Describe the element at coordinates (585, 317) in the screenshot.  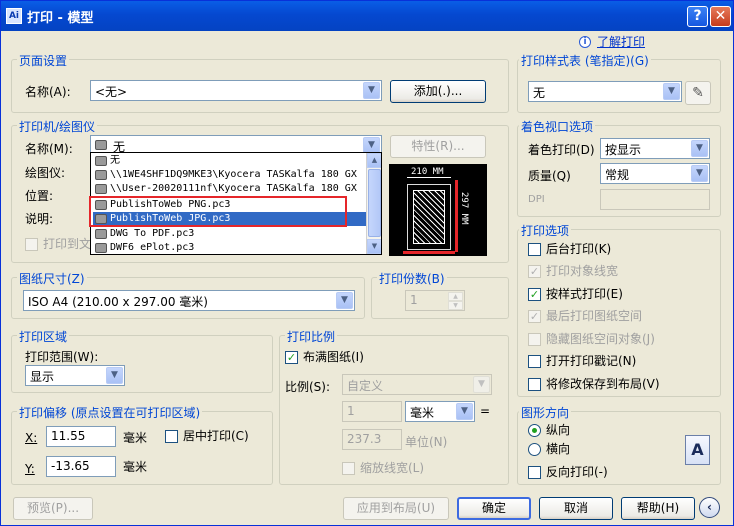
I see `plot-paperspace-last-checkbox: ✓ 最后打印图纸空间` at that location.